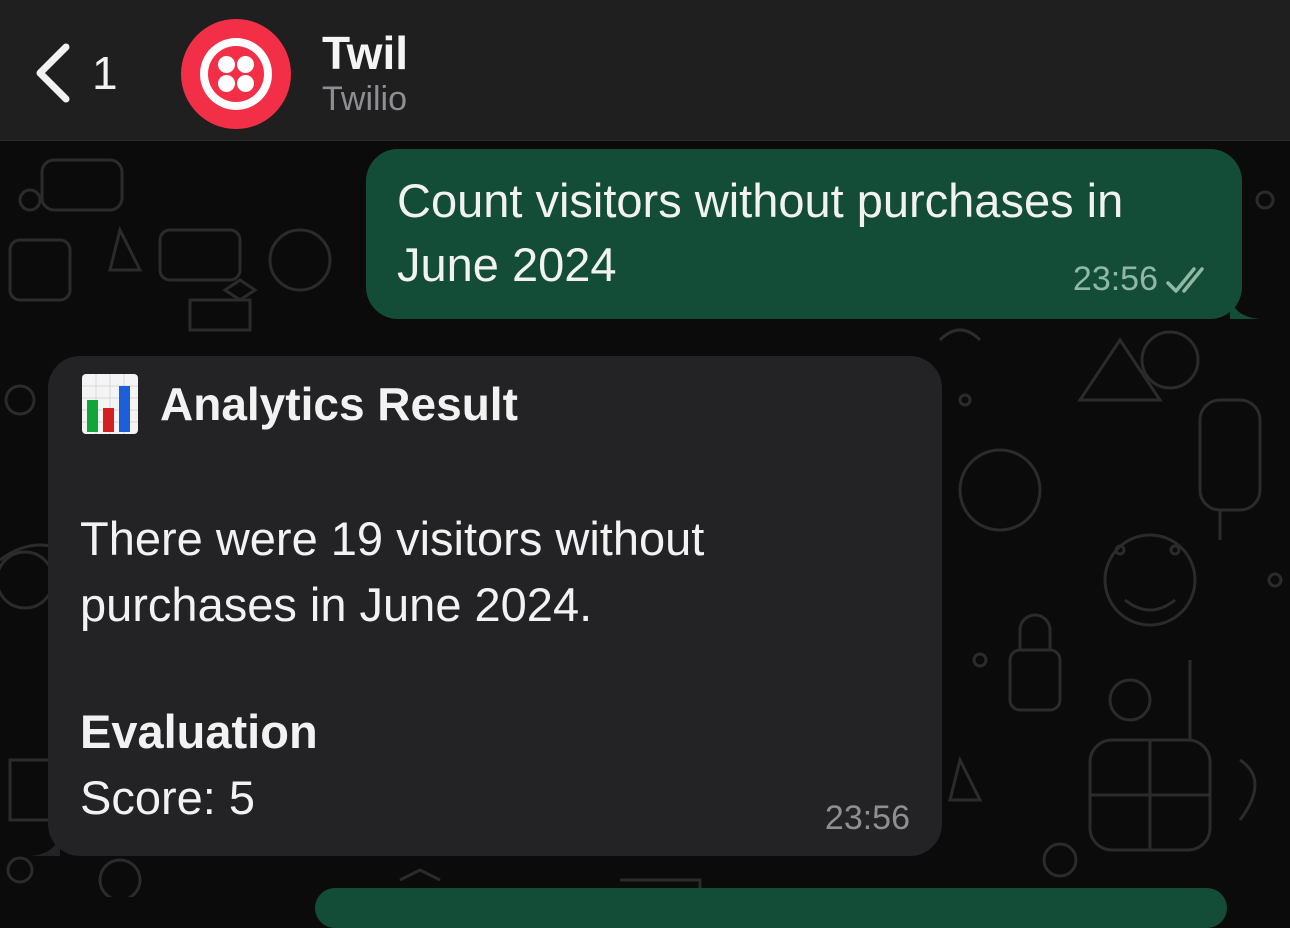  I want to click on outgoing-message-partial, so click(771, 908).